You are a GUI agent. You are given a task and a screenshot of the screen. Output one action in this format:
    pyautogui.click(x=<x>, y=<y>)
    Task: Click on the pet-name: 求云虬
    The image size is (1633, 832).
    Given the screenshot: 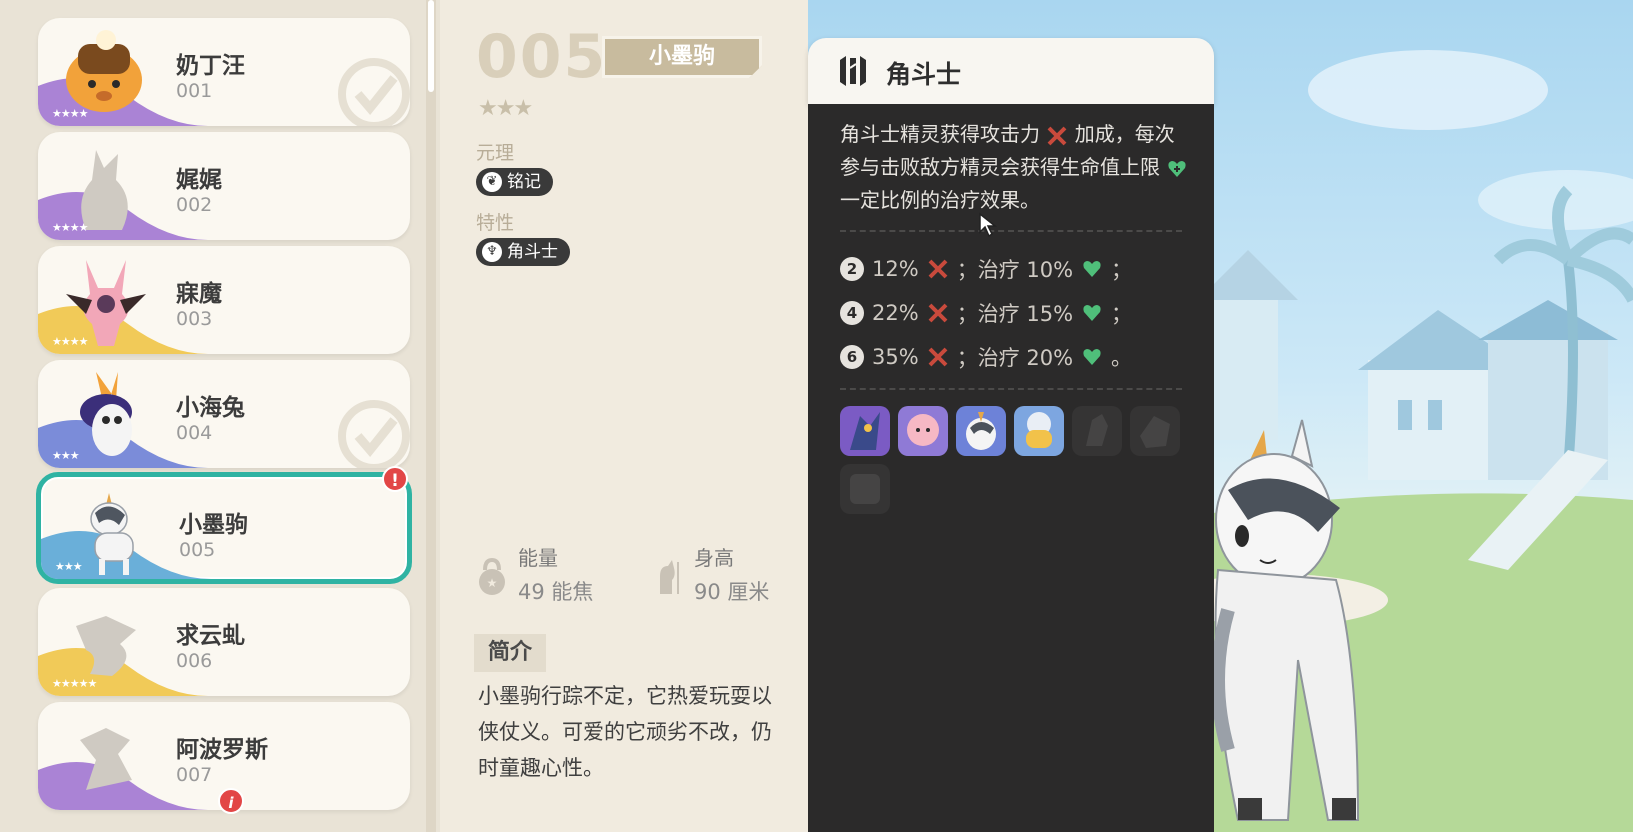 What is the action you would take?
    pyautogui.click(x=210, y=636)
    